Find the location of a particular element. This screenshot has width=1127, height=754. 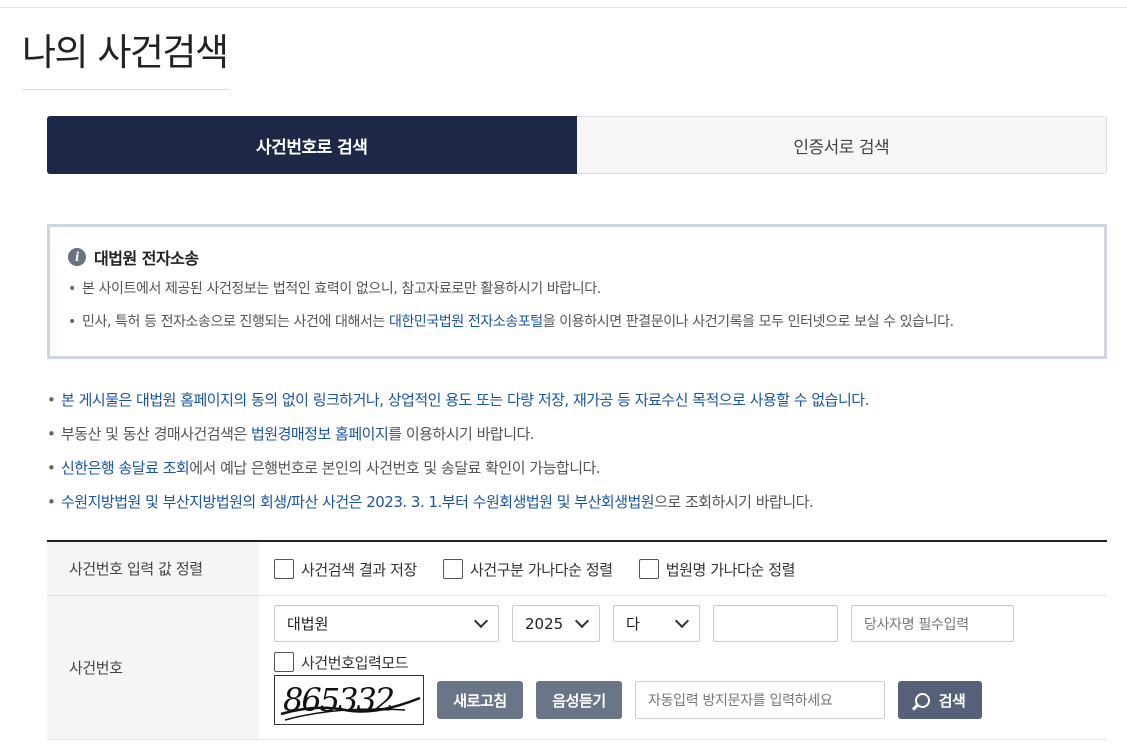

case-number-label: 사건번호 is located at coordinates (153, 667).